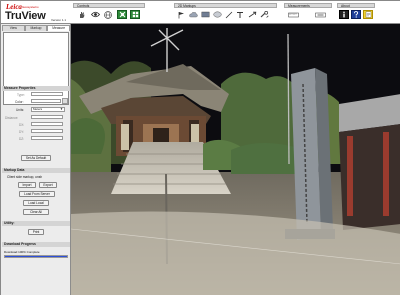 Image resolution: width=400 pixels, height=295 pixels. What do you see at coordinates (65, 101) in the screenshot?
I see `color-swatch-button` at bounding box center [65, 101].